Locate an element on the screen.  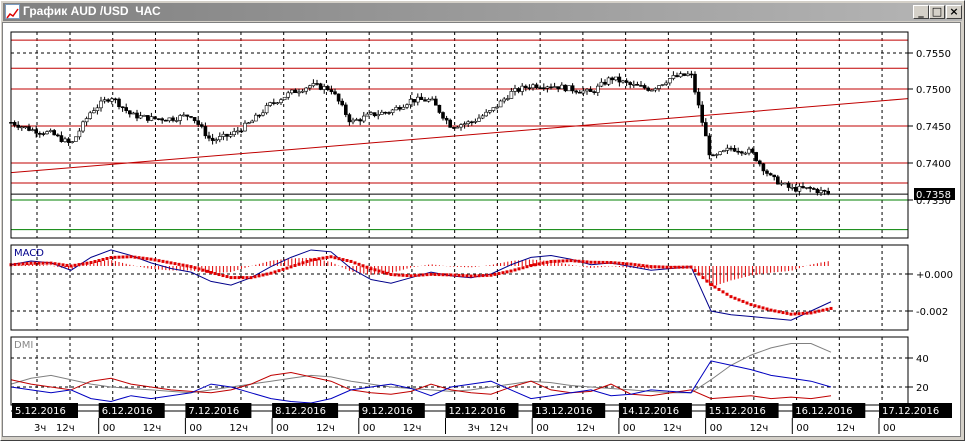
date-label: 14.12.2016 is located at coordinates (650, 411).